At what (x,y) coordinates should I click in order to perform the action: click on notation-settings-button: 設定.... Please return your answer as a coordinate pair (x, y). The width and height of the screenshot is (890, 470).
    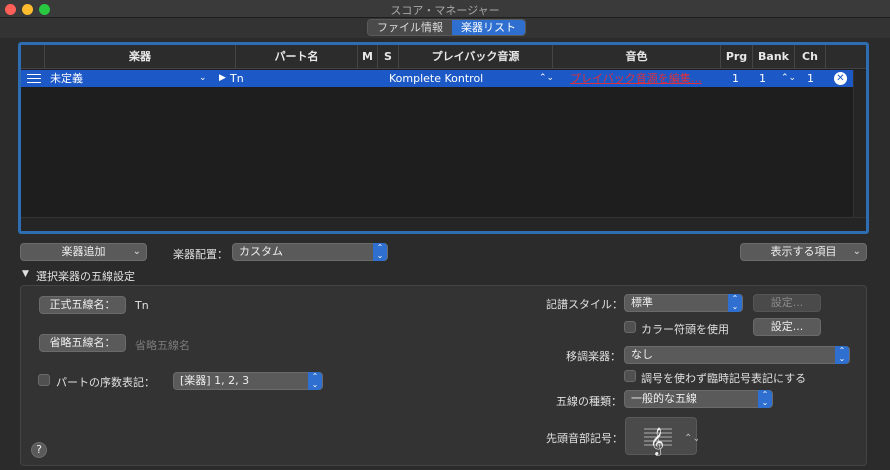
    Looking at the image, I should click on (787, 303).